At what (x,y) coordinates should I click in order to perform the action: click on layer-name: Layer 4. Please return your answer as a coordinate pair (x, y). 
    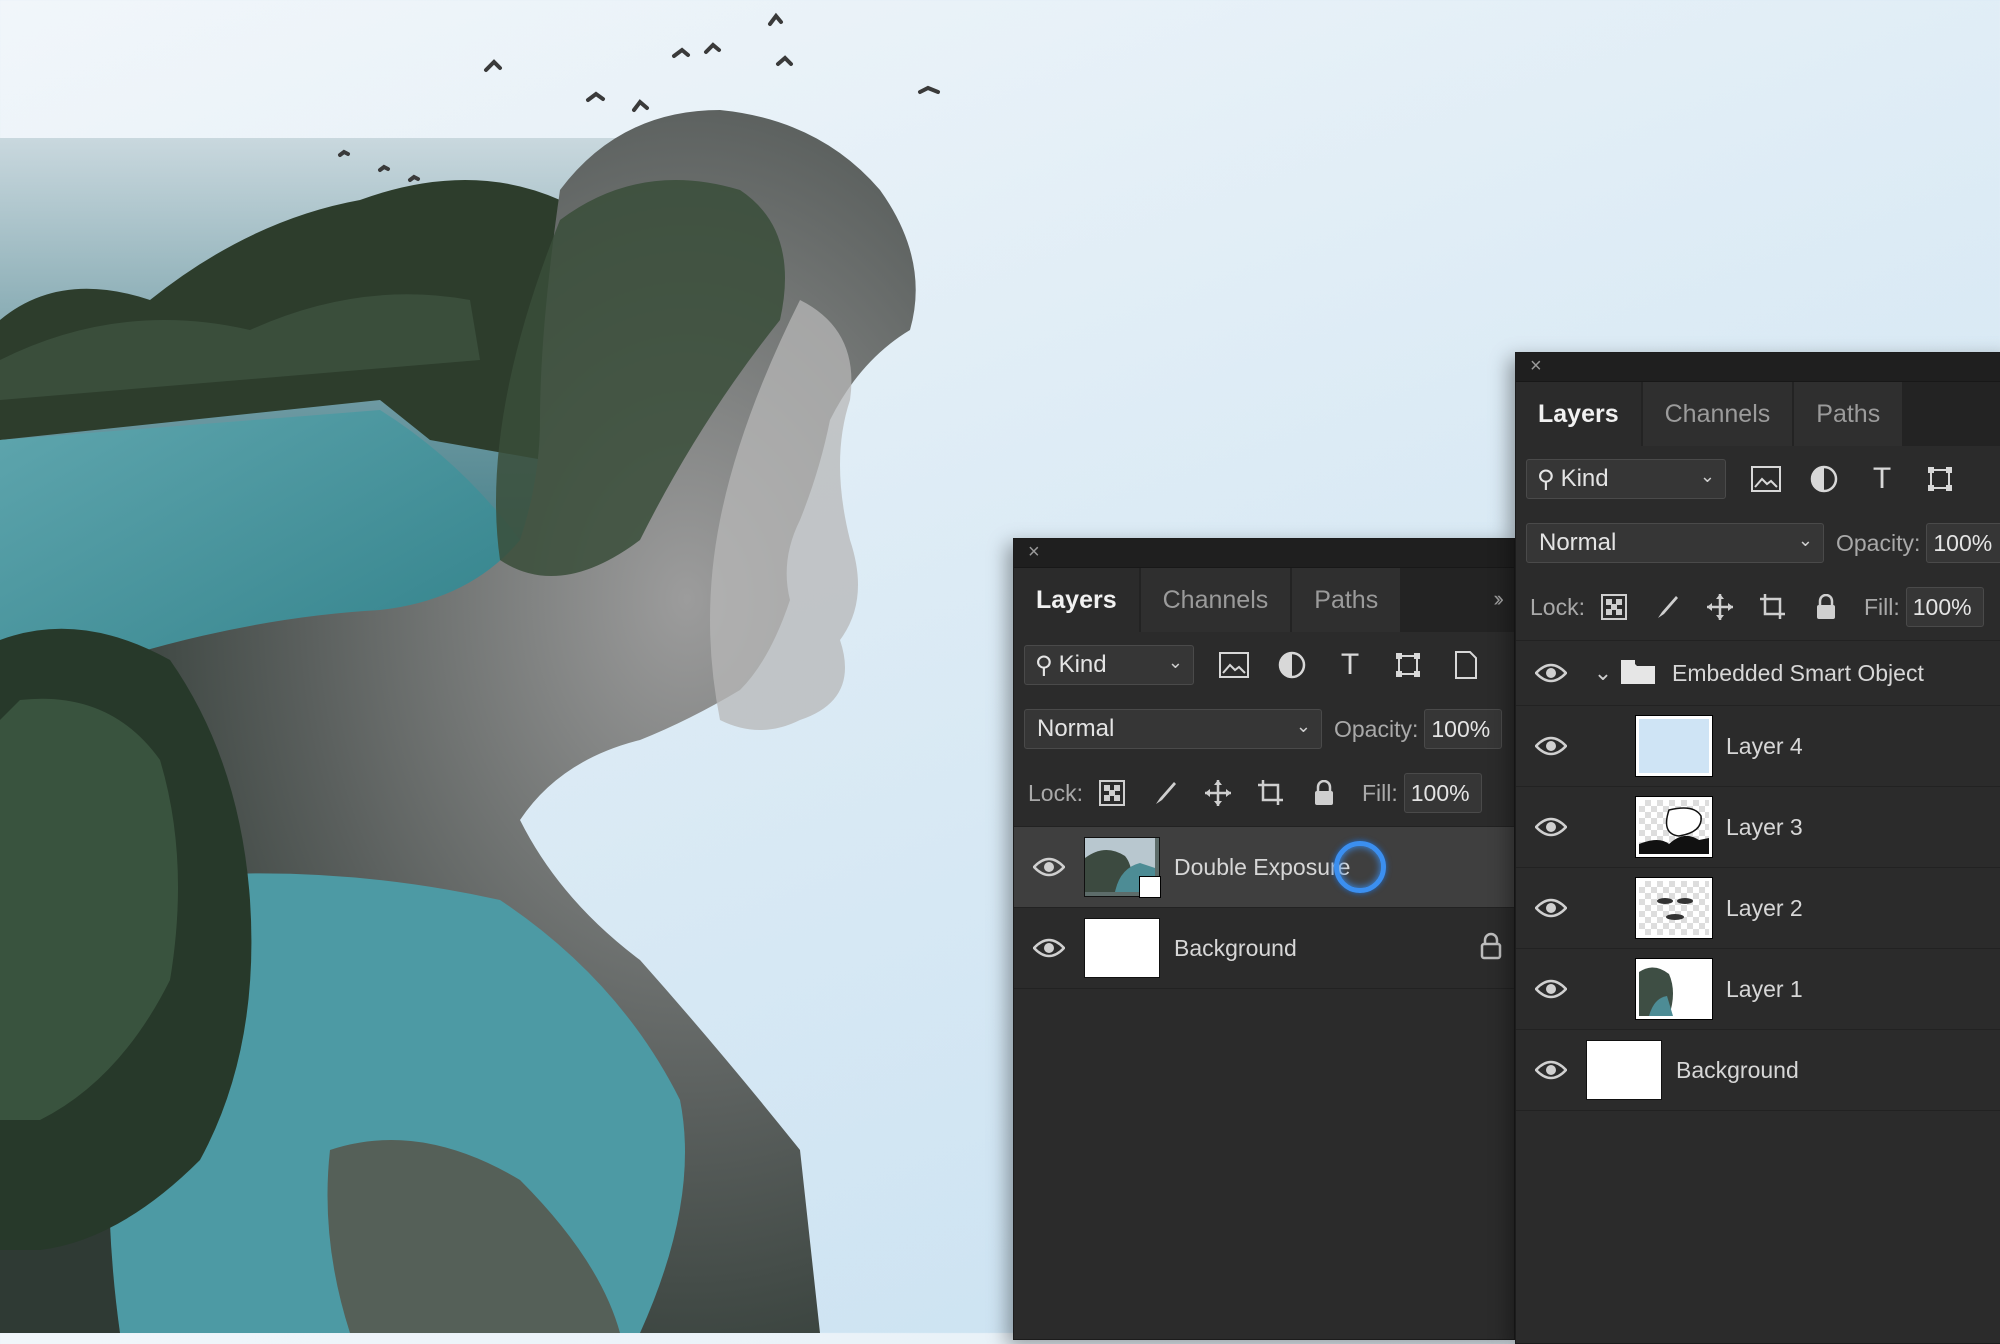
    Looking at the image, I should click on (1764, 745).